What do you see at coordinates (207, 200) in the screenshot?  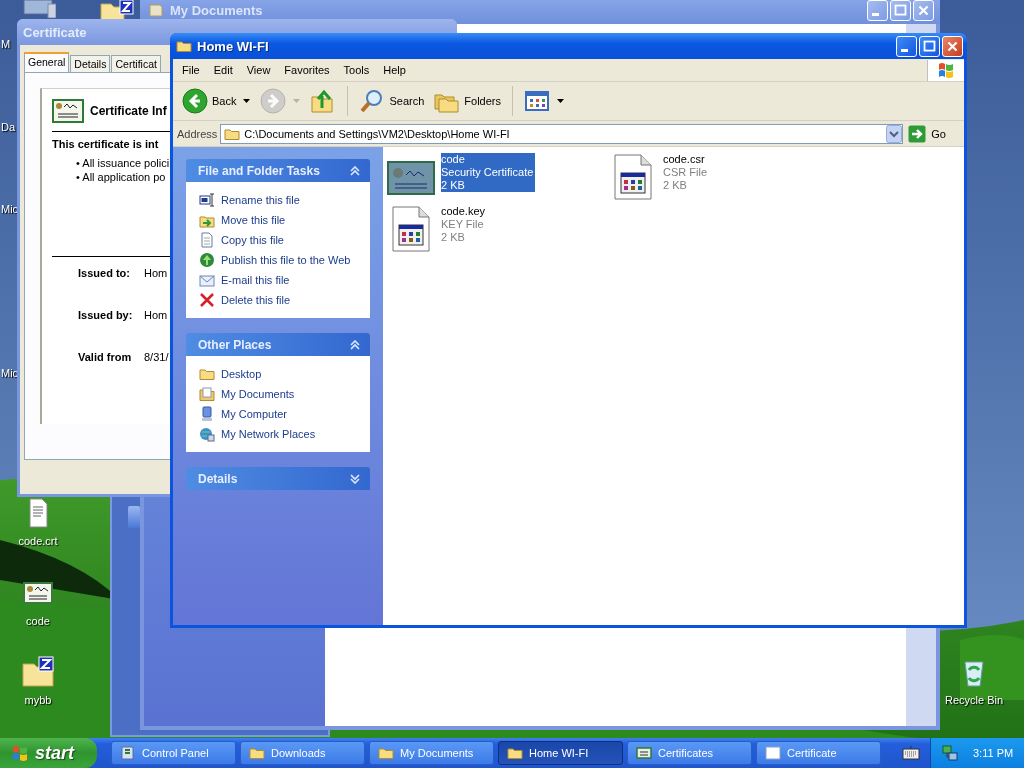 I see `rename-icon` at bounding box center [207, 200].